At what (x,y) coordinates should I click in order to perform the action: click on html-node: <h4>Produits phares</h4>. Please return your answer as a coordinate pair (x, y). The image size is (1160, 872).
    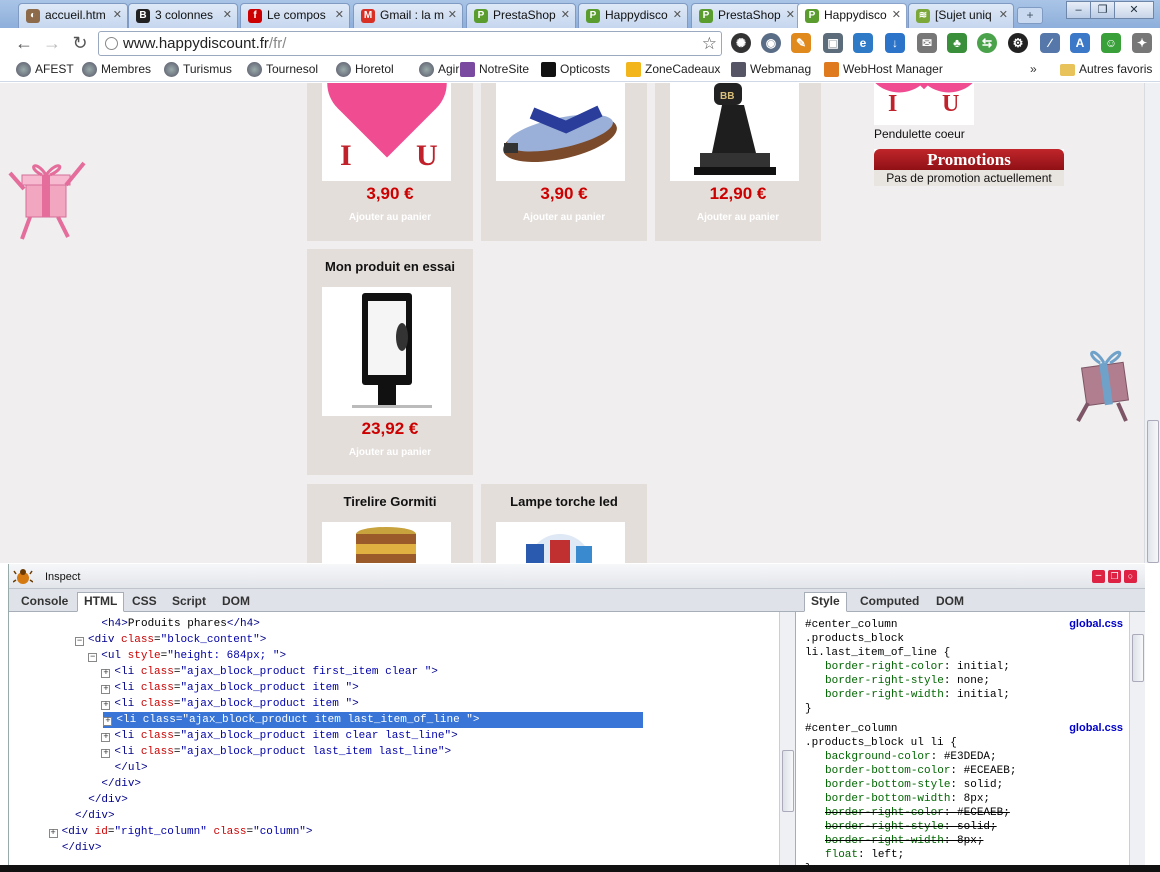
    Looking at the image, I should click on (134, 624).